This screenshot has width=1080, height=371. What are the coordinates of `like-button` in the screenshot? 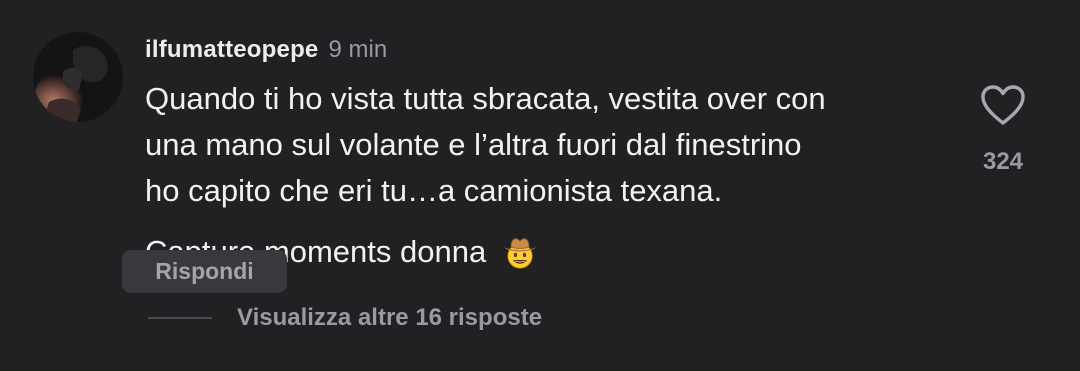 It's located at (1003, 107).